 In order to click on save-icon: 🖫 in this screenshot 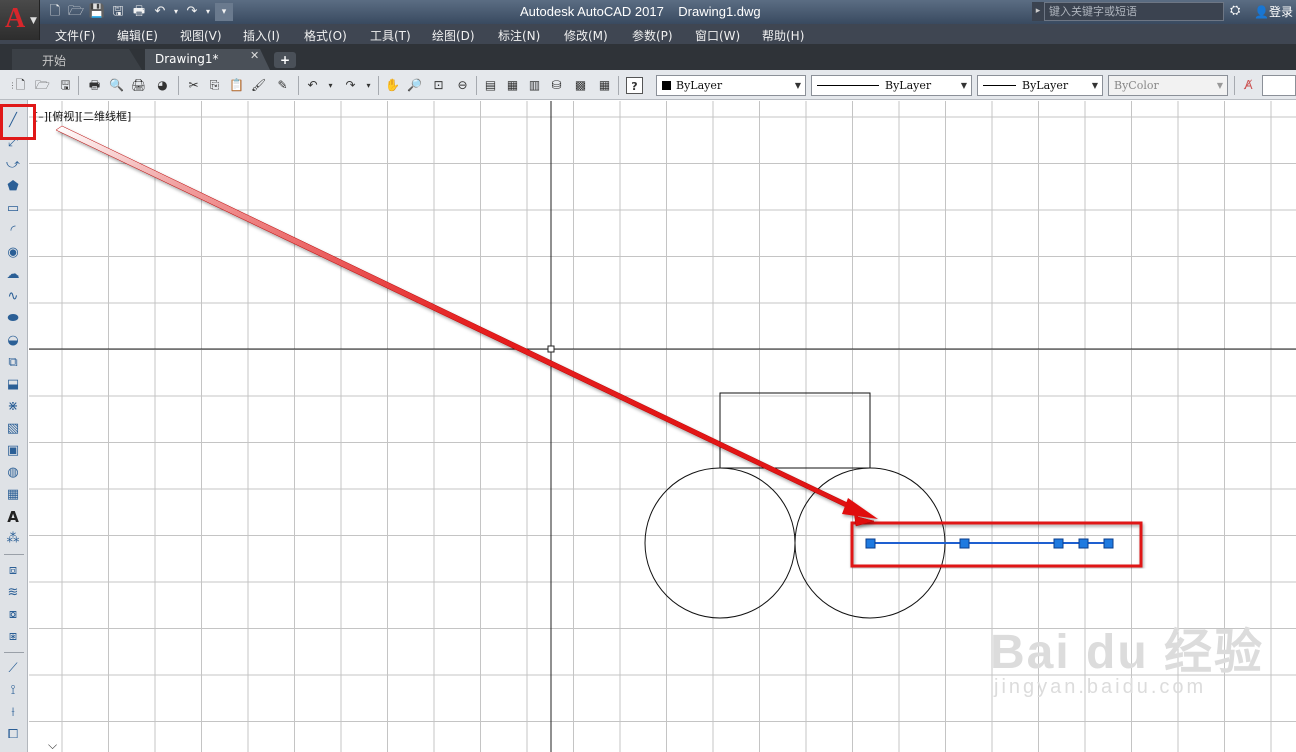, I will do `click(65, 85)`.